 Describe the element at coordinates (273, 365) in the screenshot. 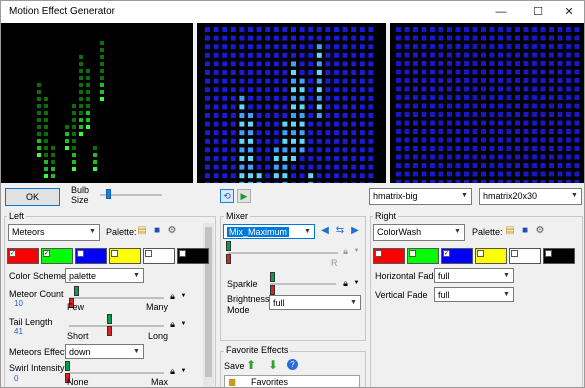

I see `favorites-down-arrow-icon: ⬇` at that location.